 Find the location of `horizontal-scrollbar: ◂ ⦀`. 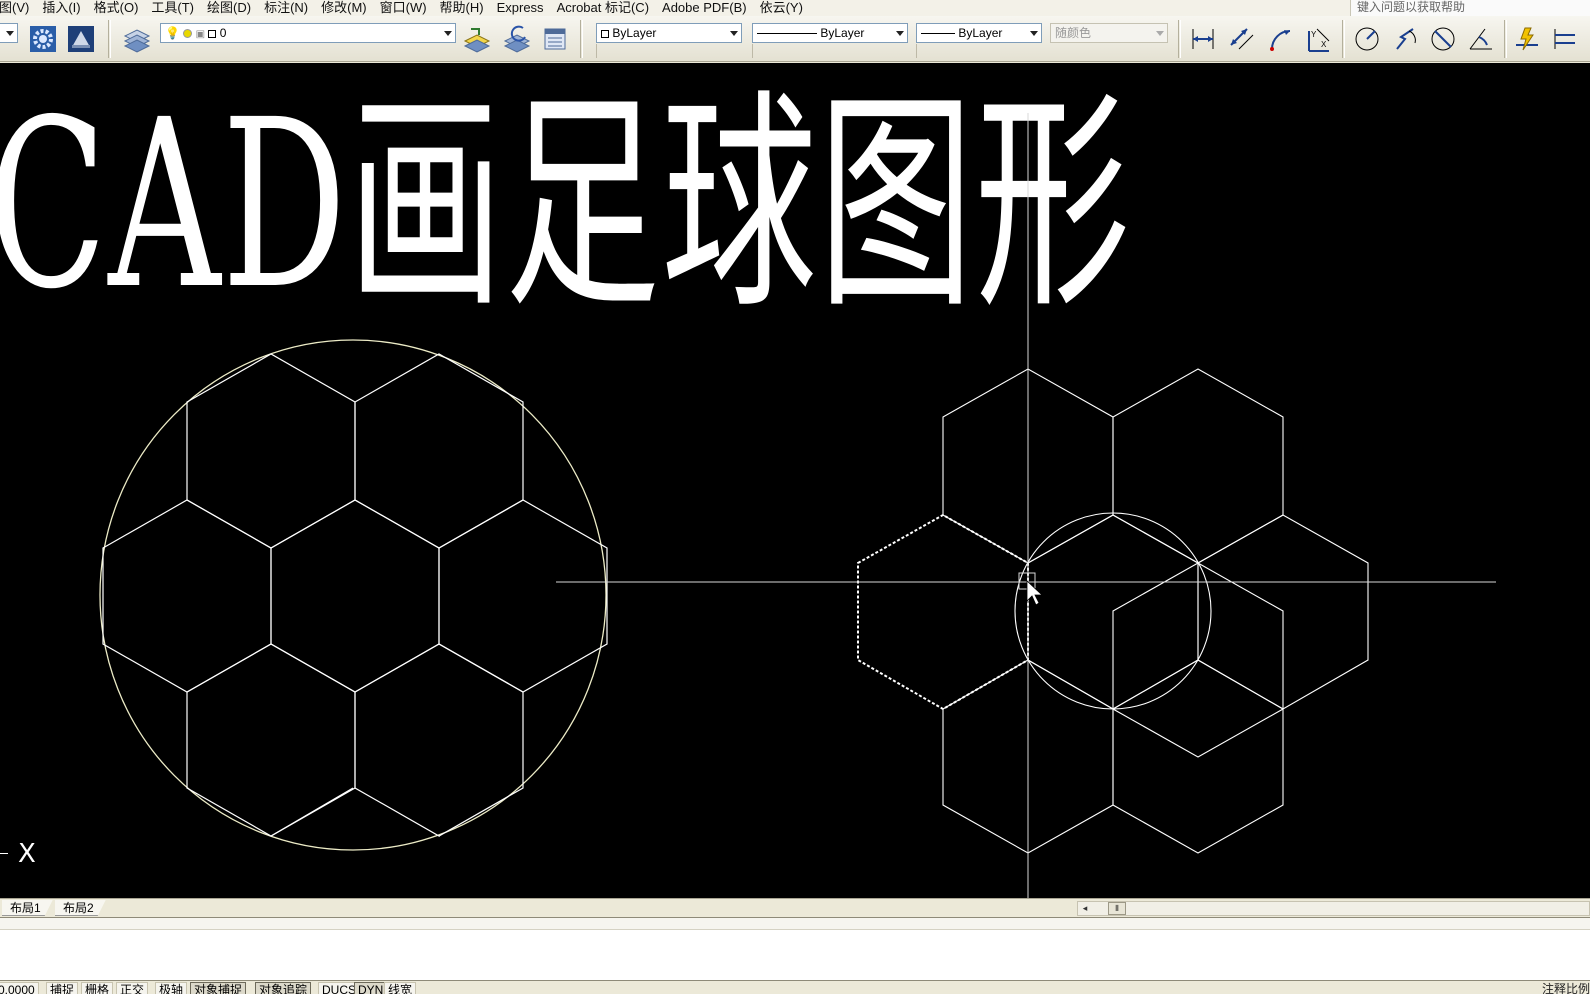

horizontal-scrollbar: ◂ ⦀ is located at coordinates (1333, 908).